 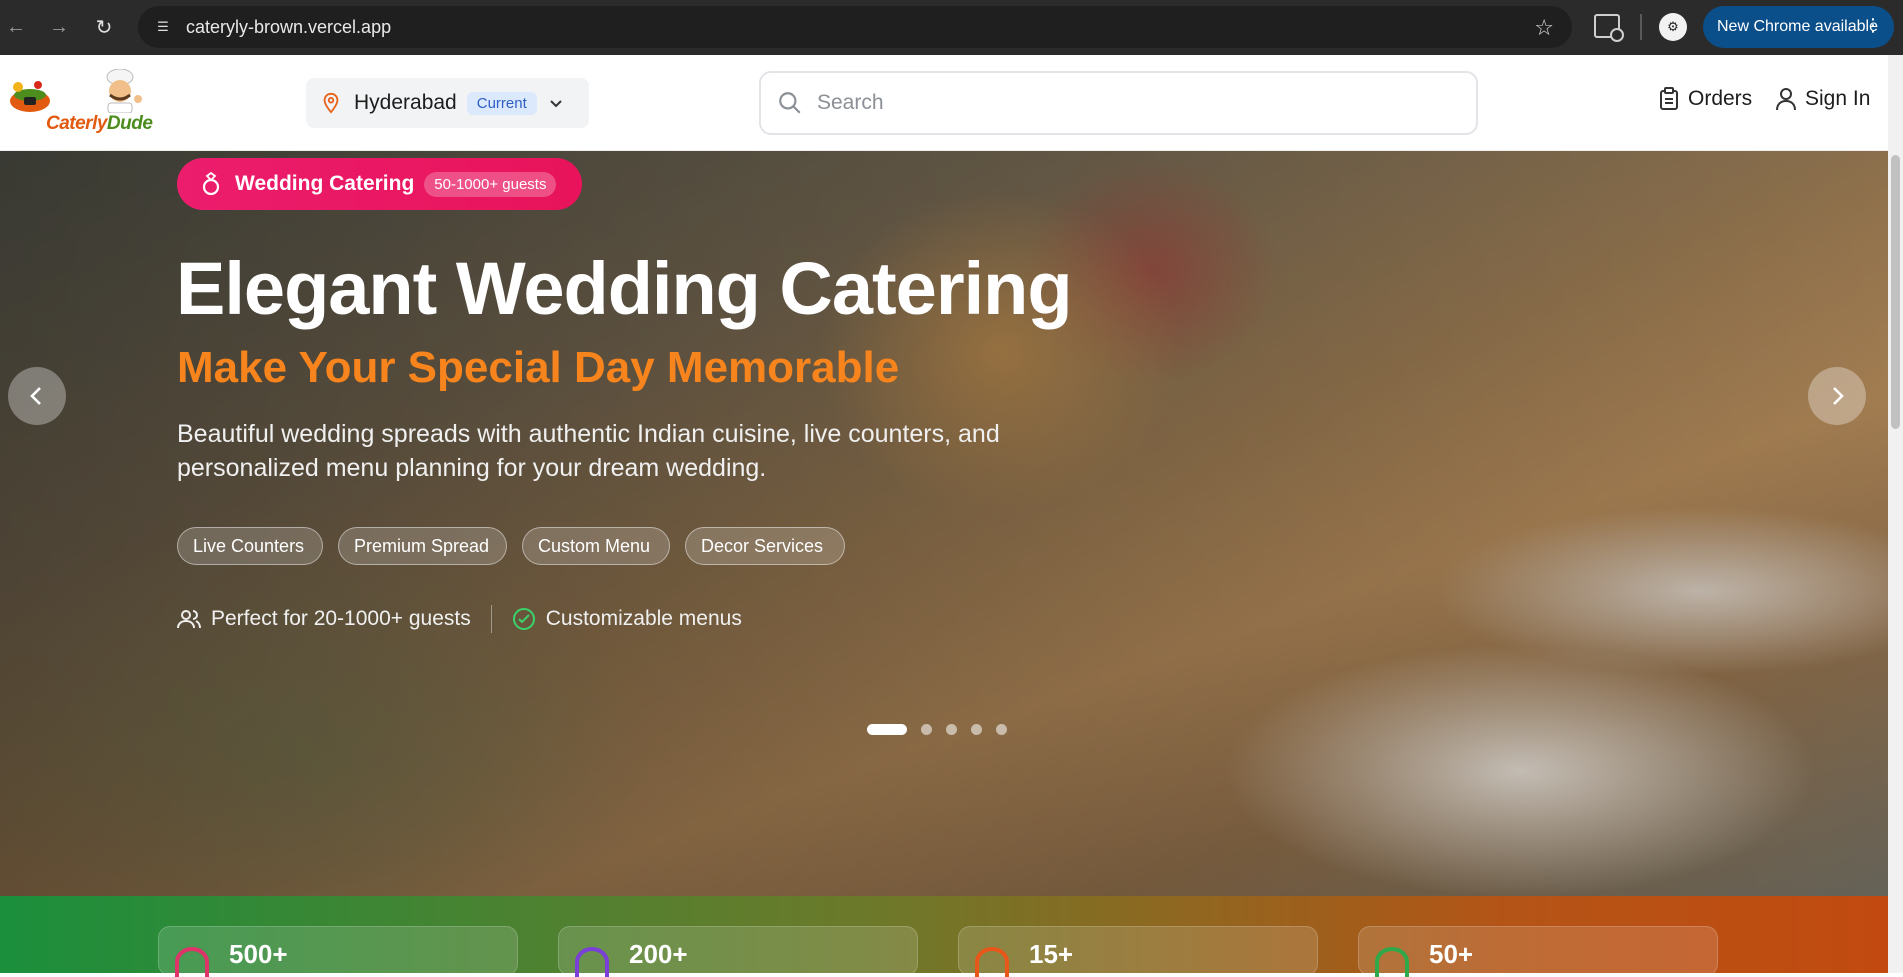 I want to click on stats-strip: 500+ 200+ 15+ 50+, so click(x=944, y=936).